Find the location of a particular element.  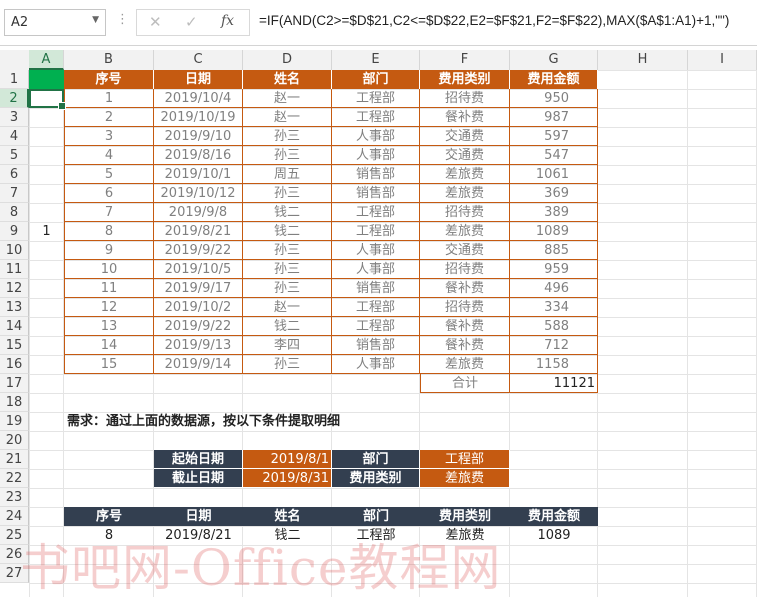

row-header-12: 12 is located at coordinates (14, 288).